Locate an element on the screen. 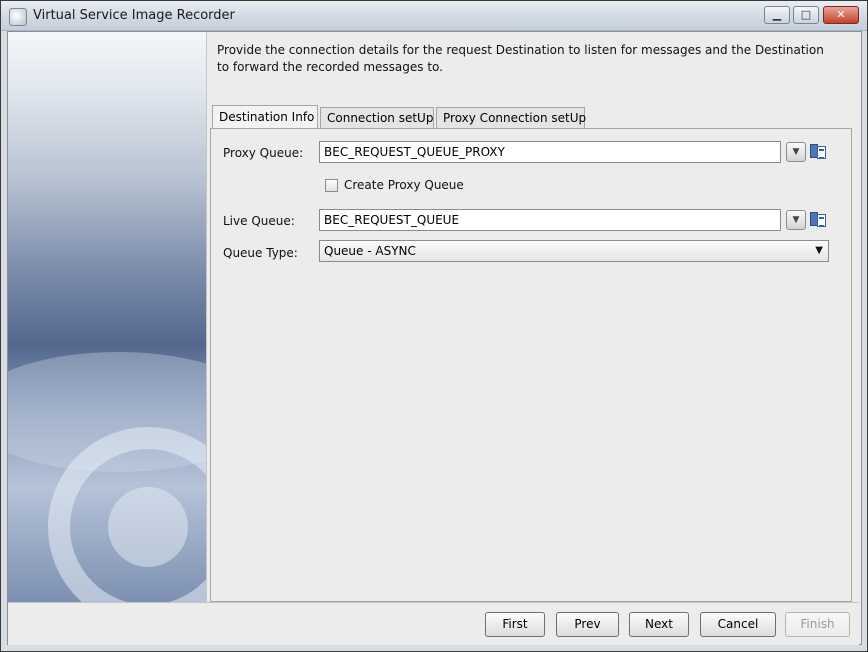 This screenshot has height=652, width=868. cancel-button: Cancel is located at coordinates (738, 624).